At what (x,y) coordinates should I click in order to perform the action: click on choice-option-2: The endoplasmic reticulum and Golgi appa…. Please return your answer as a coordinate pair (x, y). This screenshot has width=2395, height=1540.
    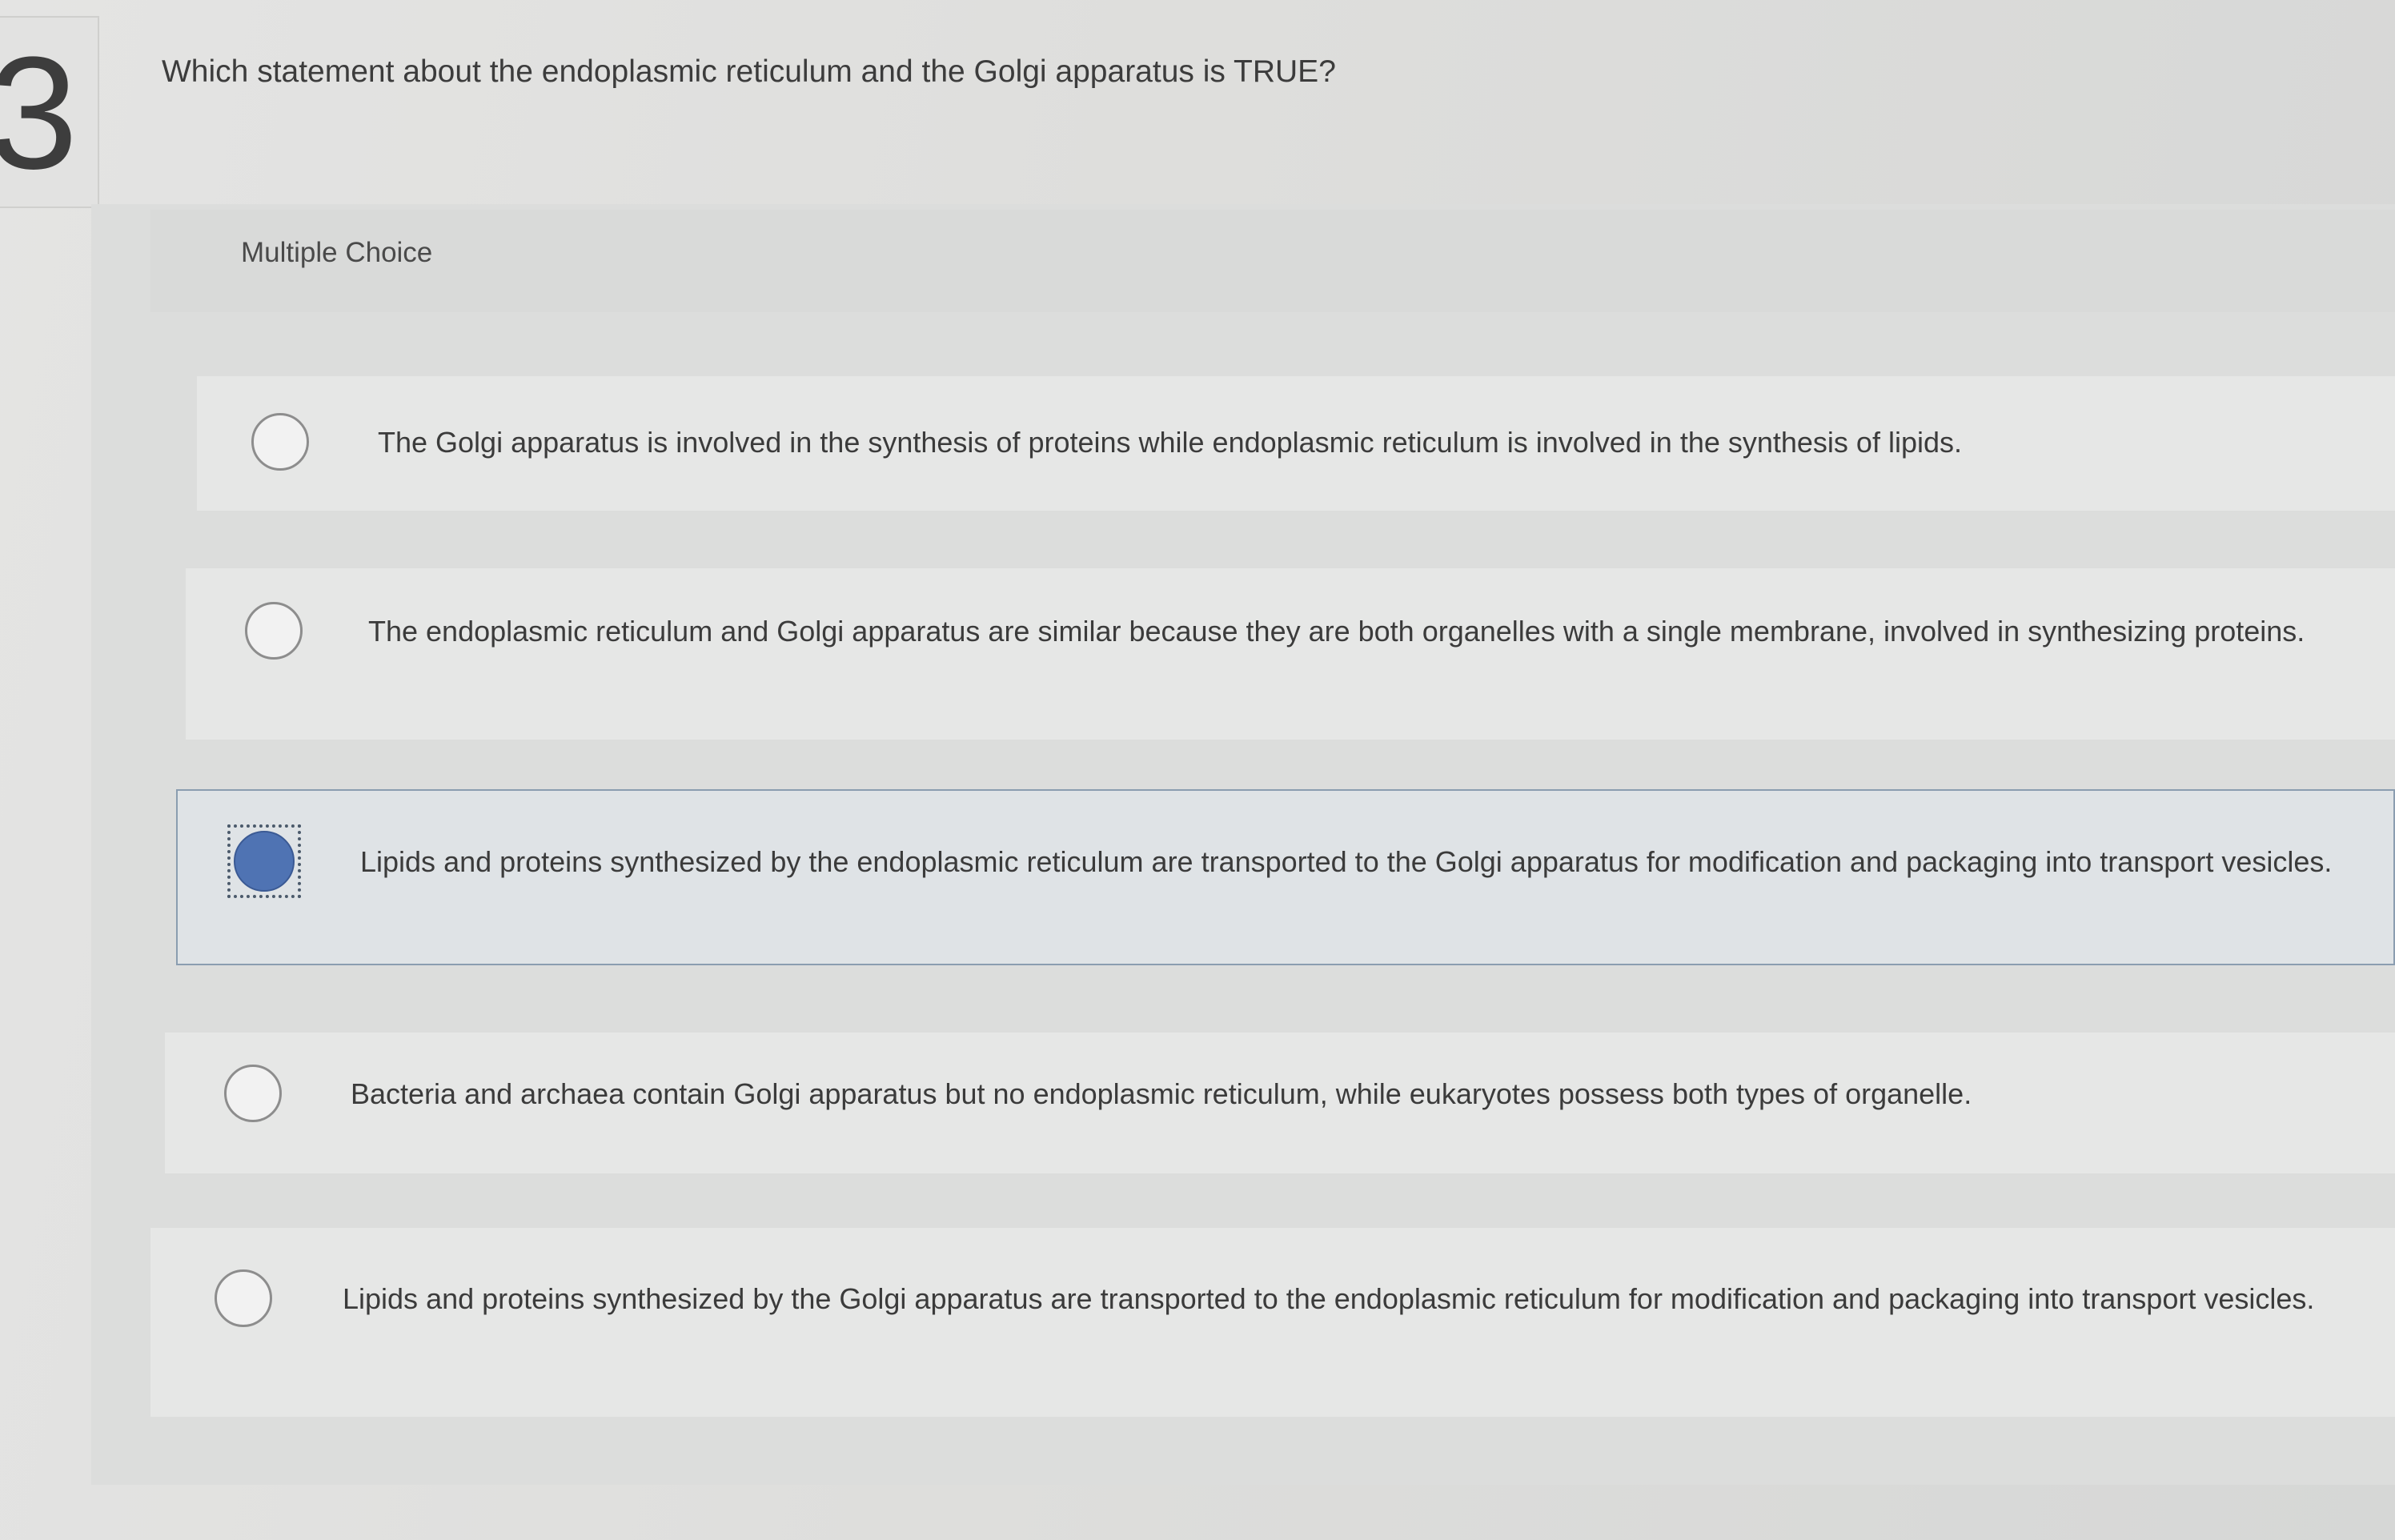
    Looking at the image, I should click on (1290, 654).